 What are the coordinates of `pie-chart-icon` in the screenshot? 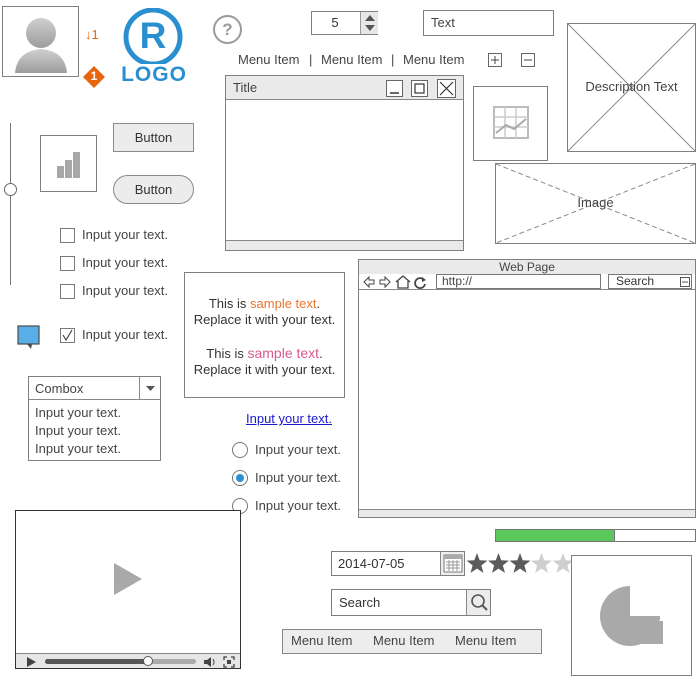 It's located at (632, 614).